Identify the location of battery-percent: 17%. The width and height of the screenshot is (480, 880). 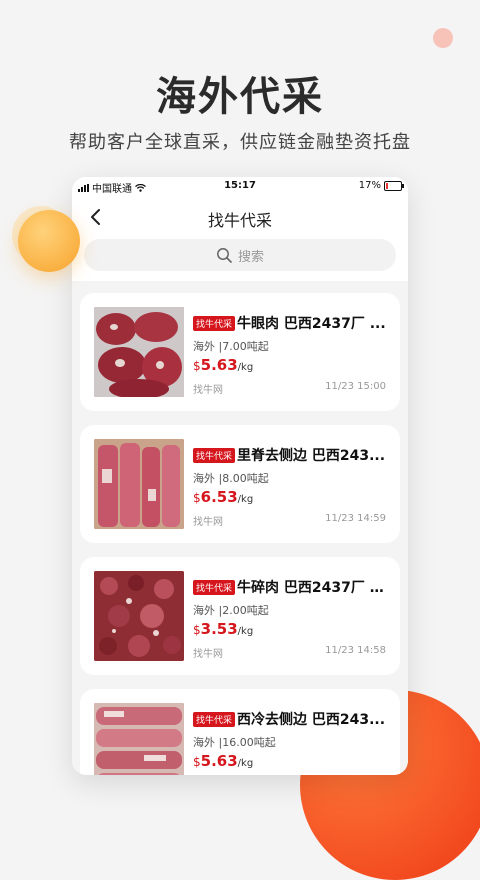
(369, 185).